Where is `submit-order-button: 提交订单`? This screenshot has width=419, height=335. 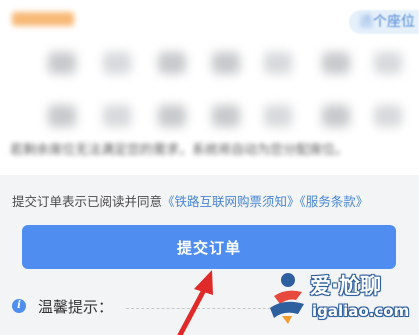
submit-order-button: 提交订单 is located at coordinates (209, 247).